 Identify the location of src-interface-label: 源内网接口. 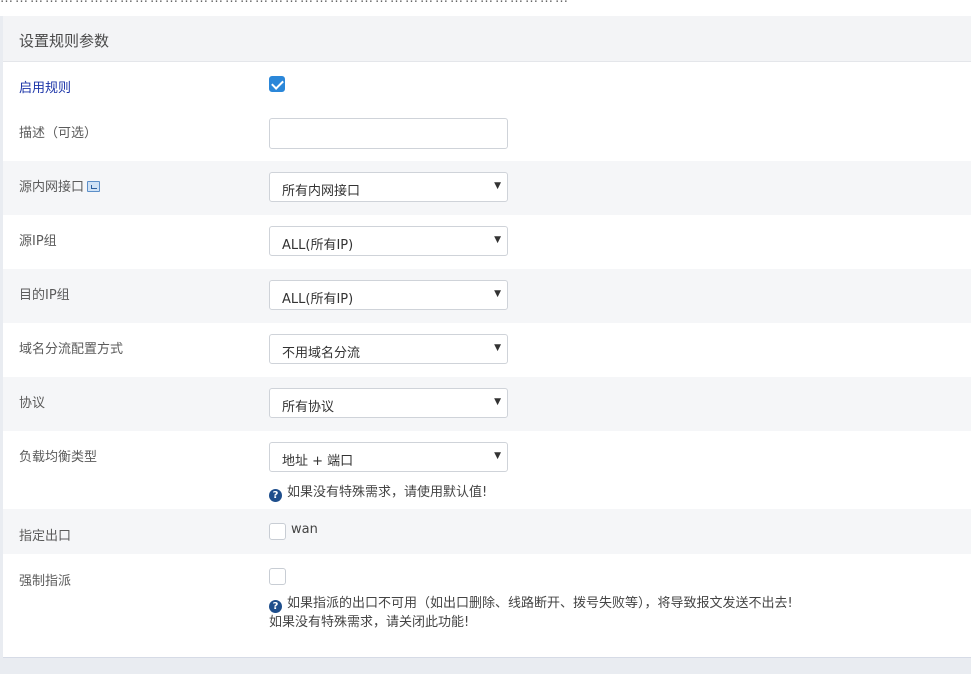
(60, 185).